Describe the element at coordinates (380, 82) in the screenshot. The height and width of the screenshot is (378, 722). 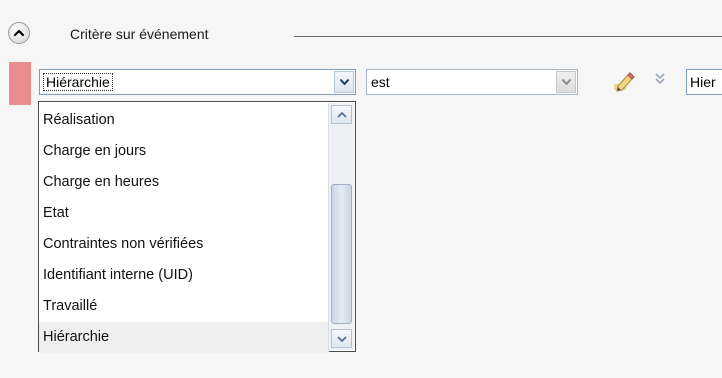
I see `operator-select-value: est` at that location.